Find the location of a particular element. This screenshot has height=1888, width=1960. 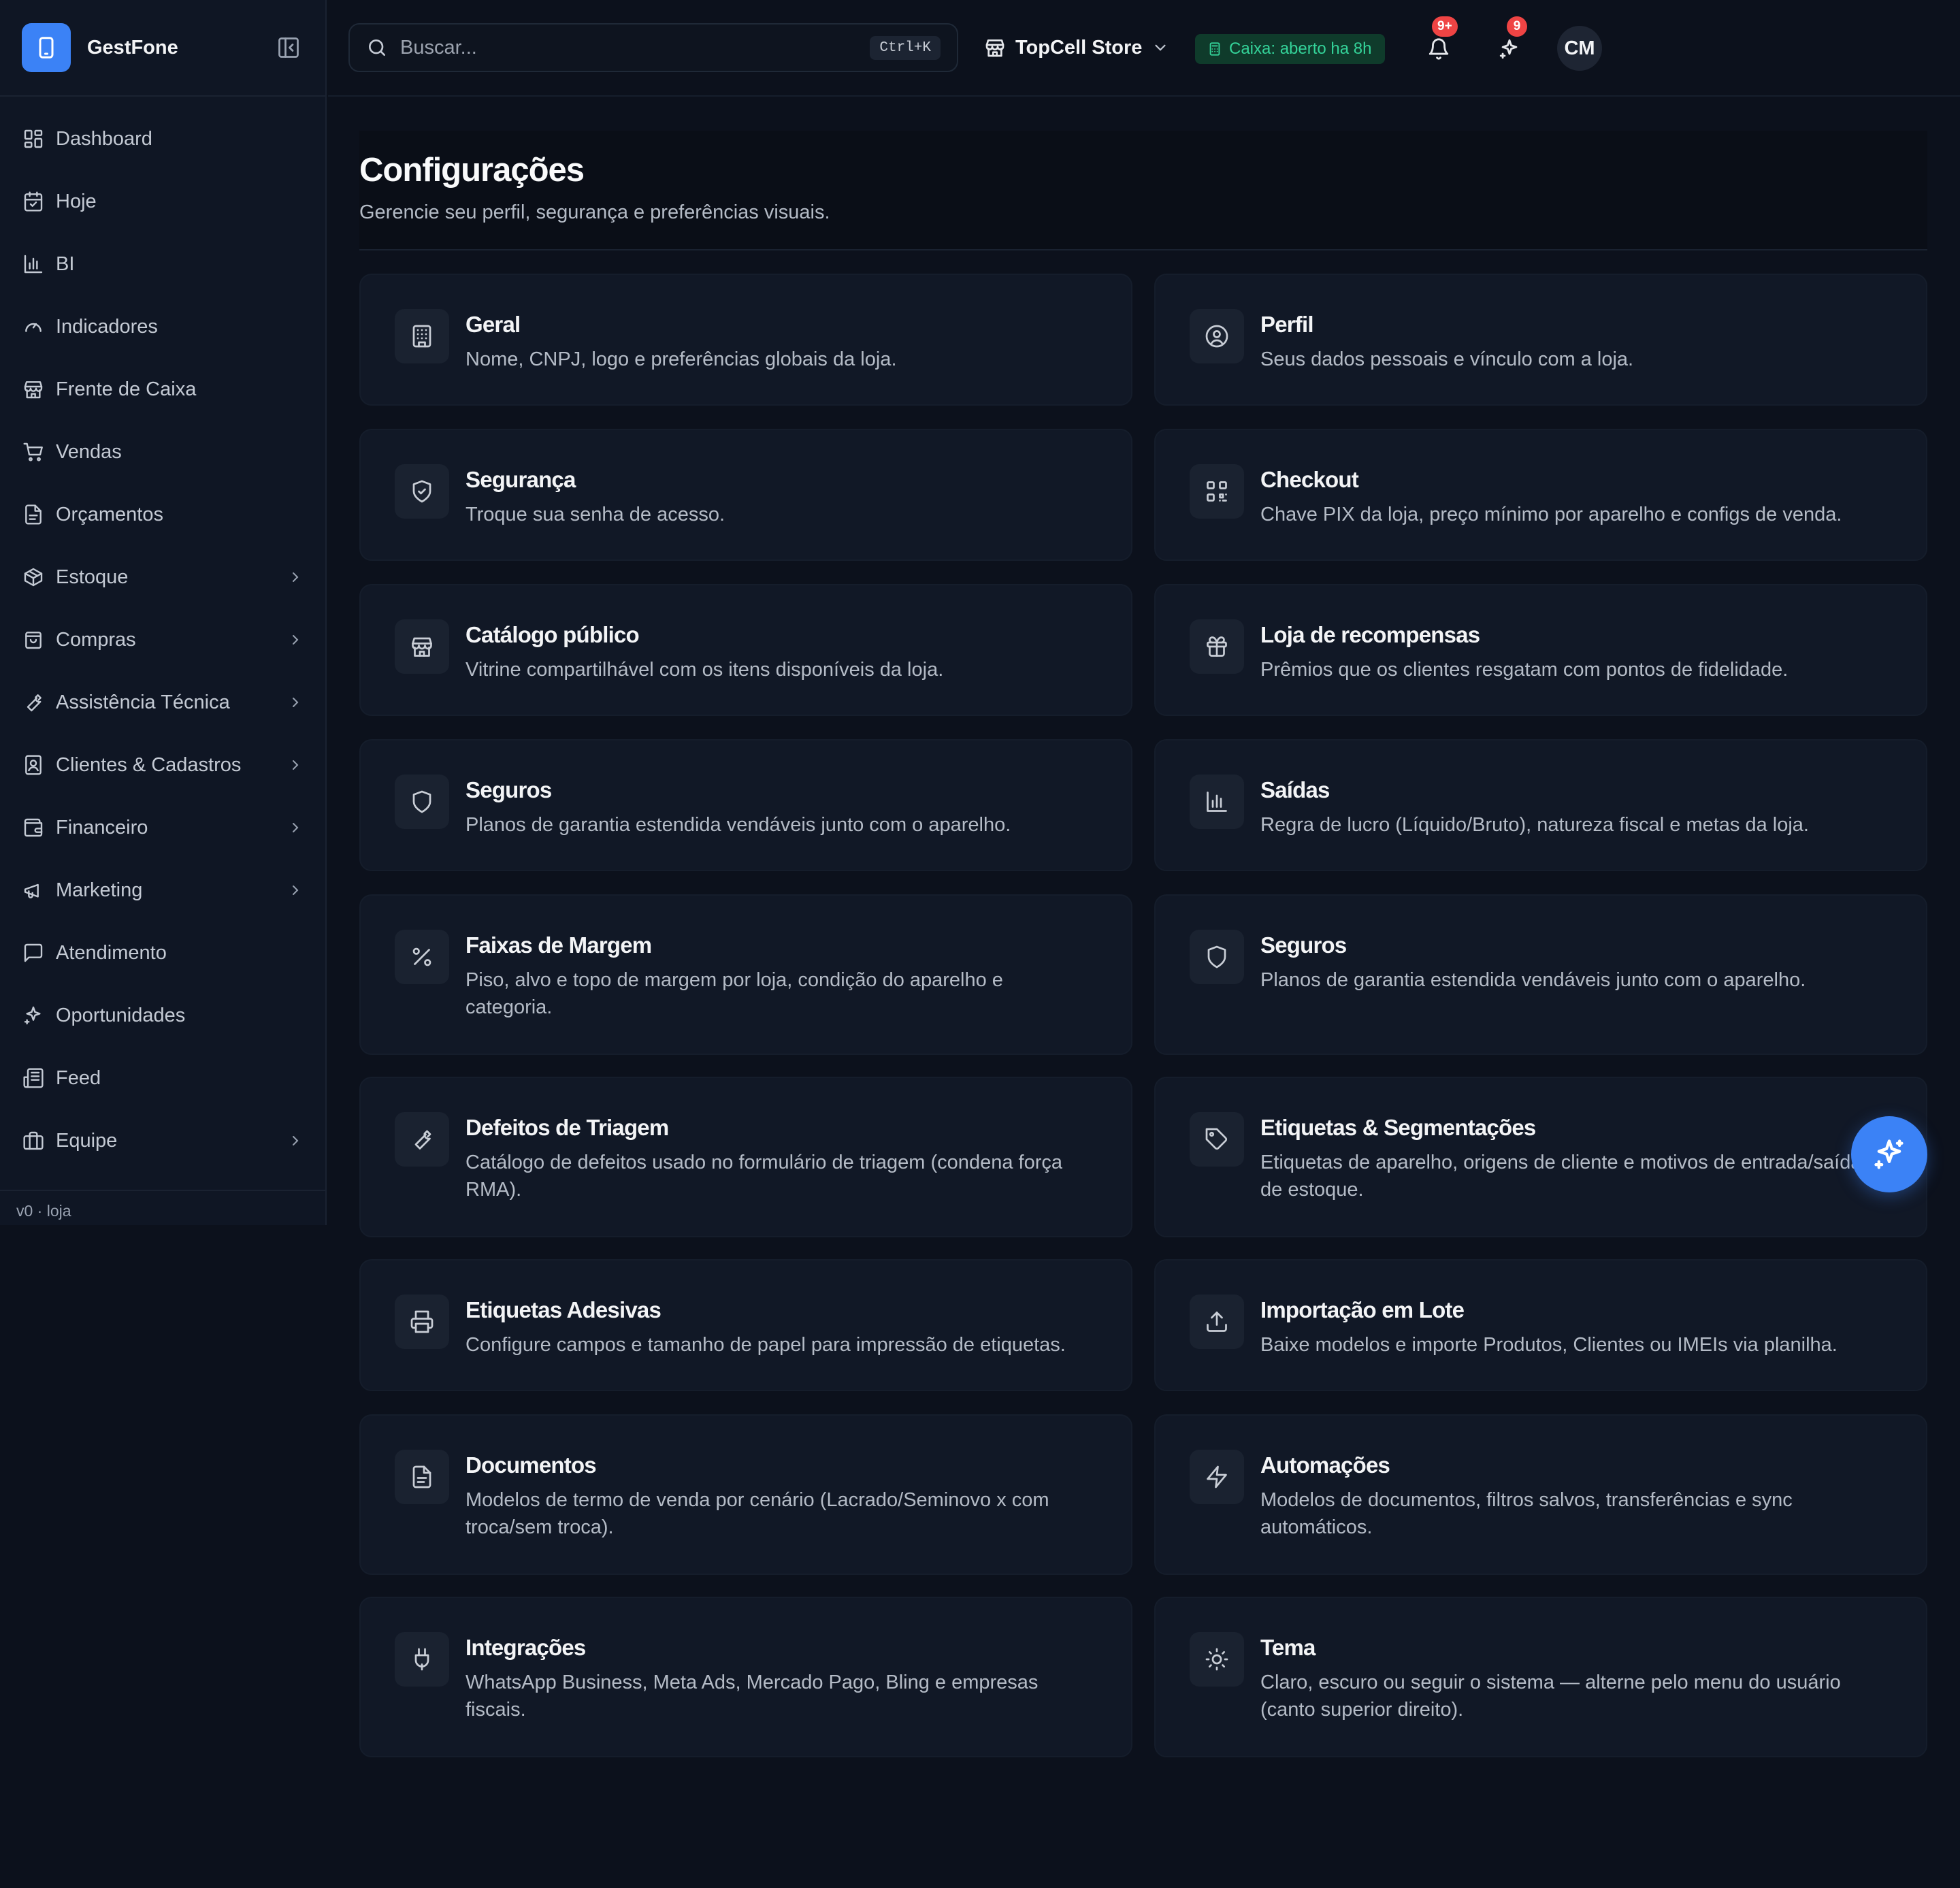

brand: GestFone is located at coordinates (163, 48).